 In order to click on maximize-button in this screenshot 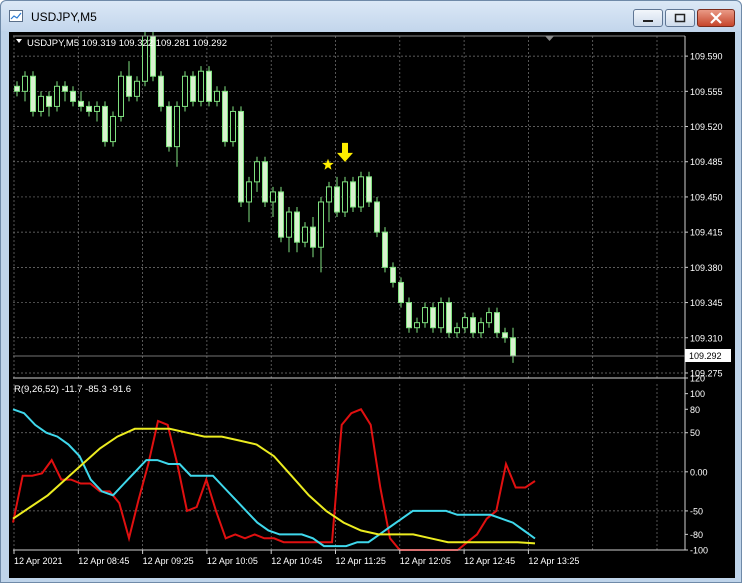, I will do `click(680, 18)`.